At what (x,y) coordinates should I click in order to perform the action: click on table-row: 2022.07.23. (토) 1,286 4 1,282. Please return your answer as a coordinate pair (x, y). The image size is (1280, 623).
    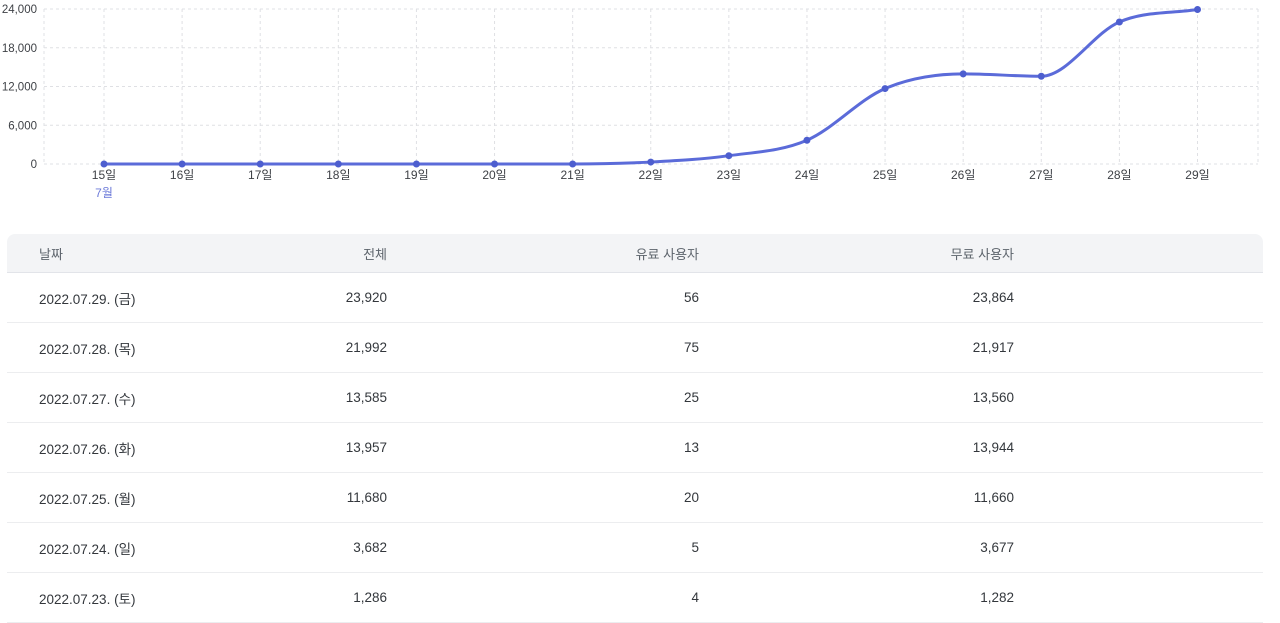
    Looking at the image, I should click on (635, 598).